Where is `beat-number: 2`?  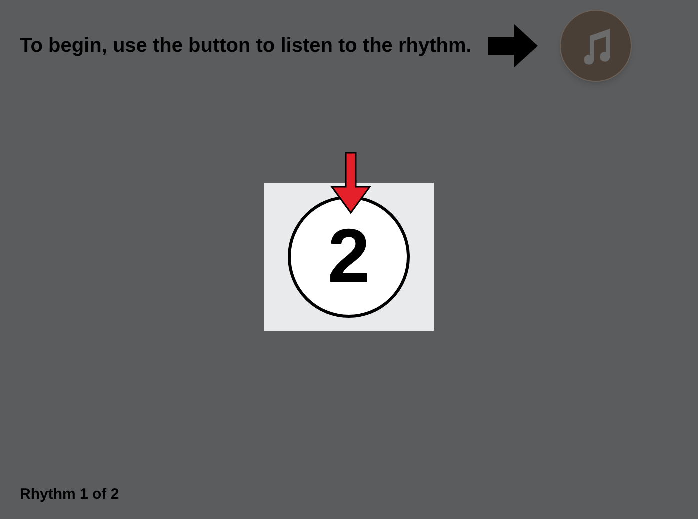
beat-number: 2 is located at coordinates (349, 257).